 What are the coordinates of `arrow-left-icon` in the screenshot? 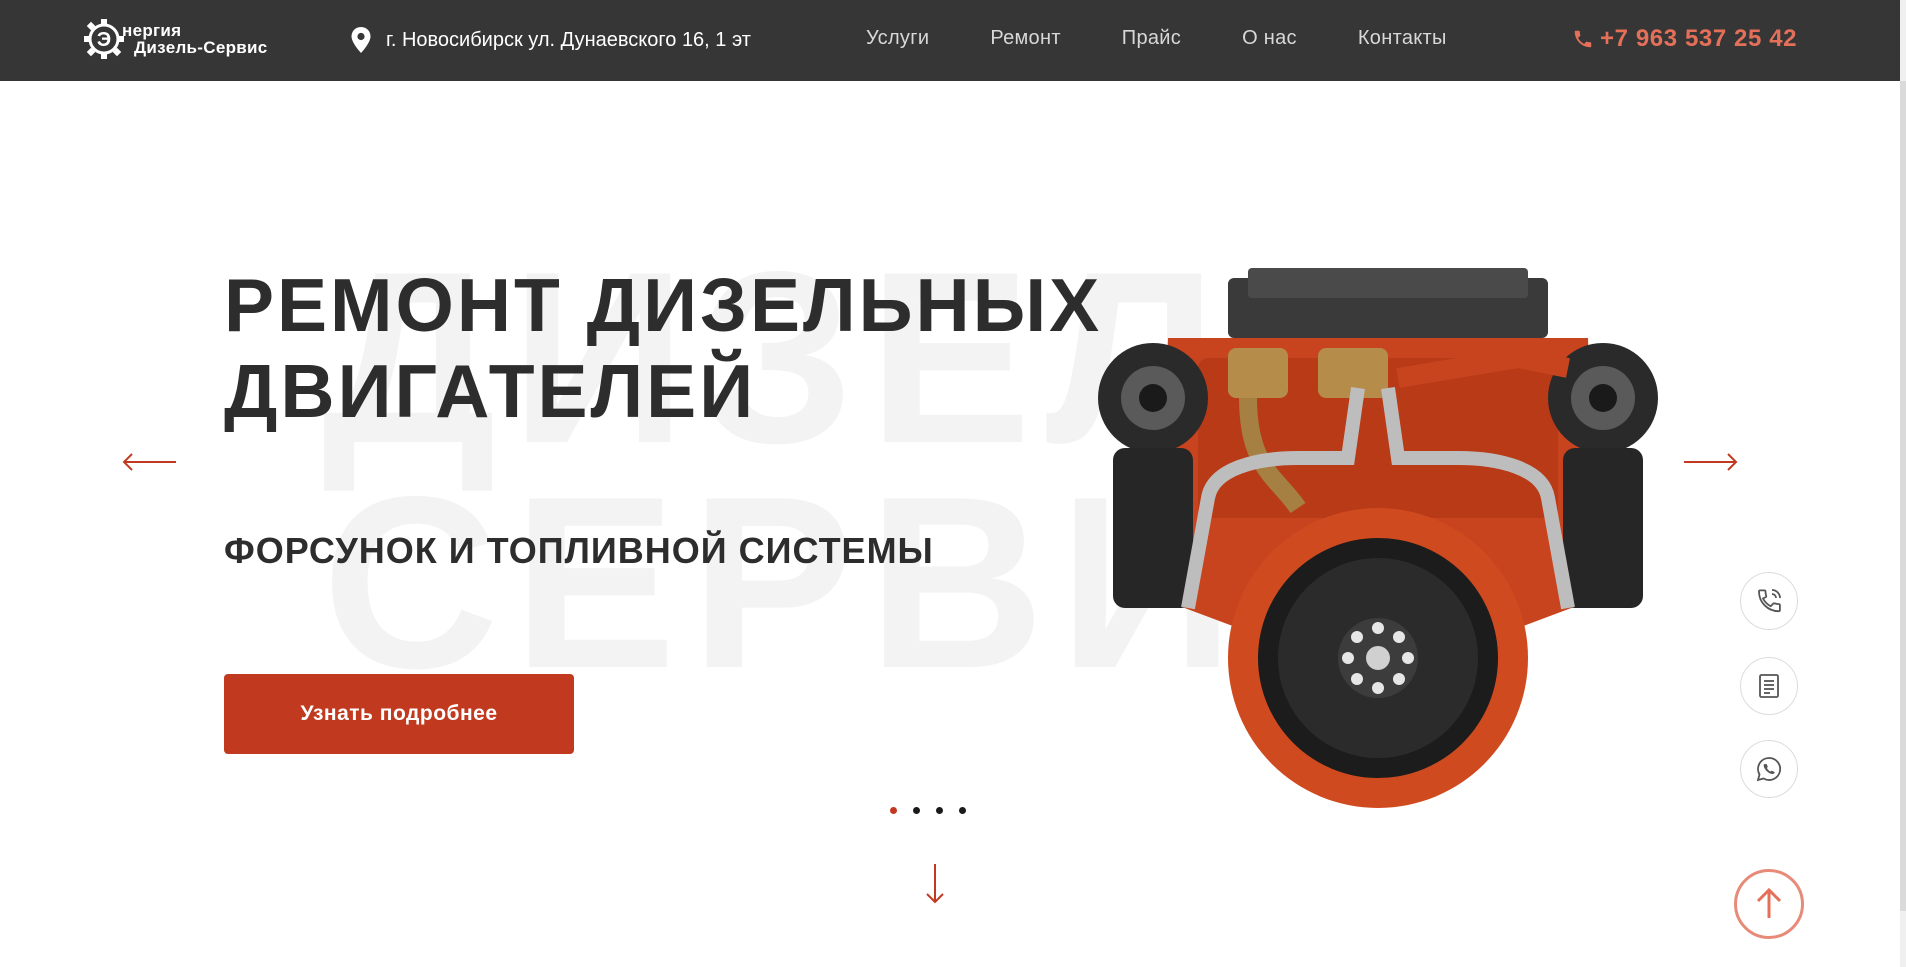 It's located at (150, 462).